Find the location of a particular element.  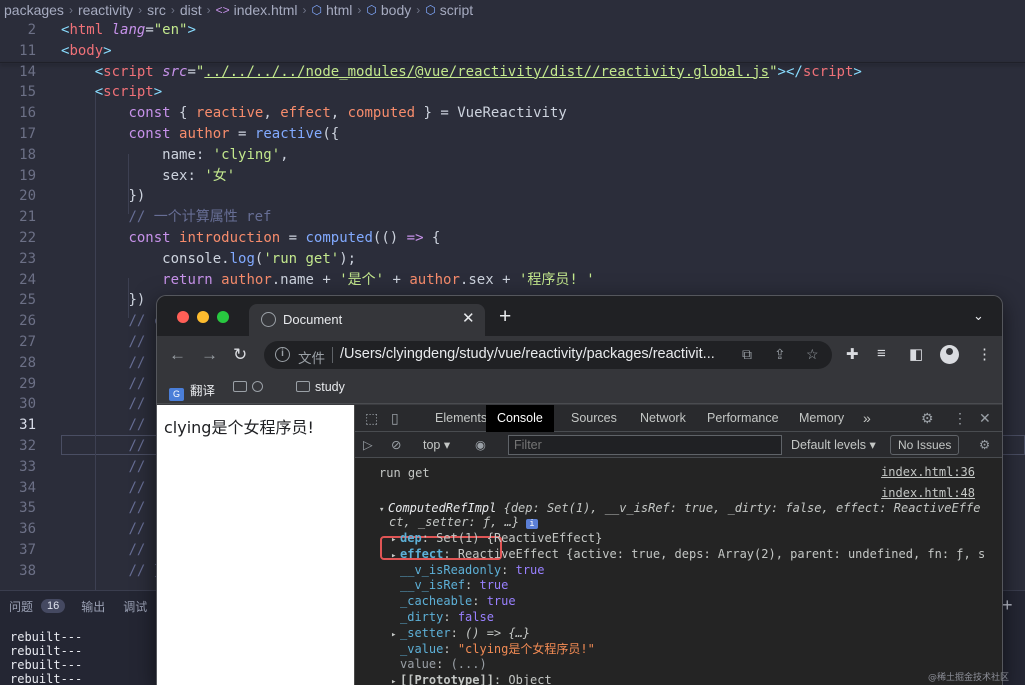

info-icon: i is located at coordinates (282, 354).